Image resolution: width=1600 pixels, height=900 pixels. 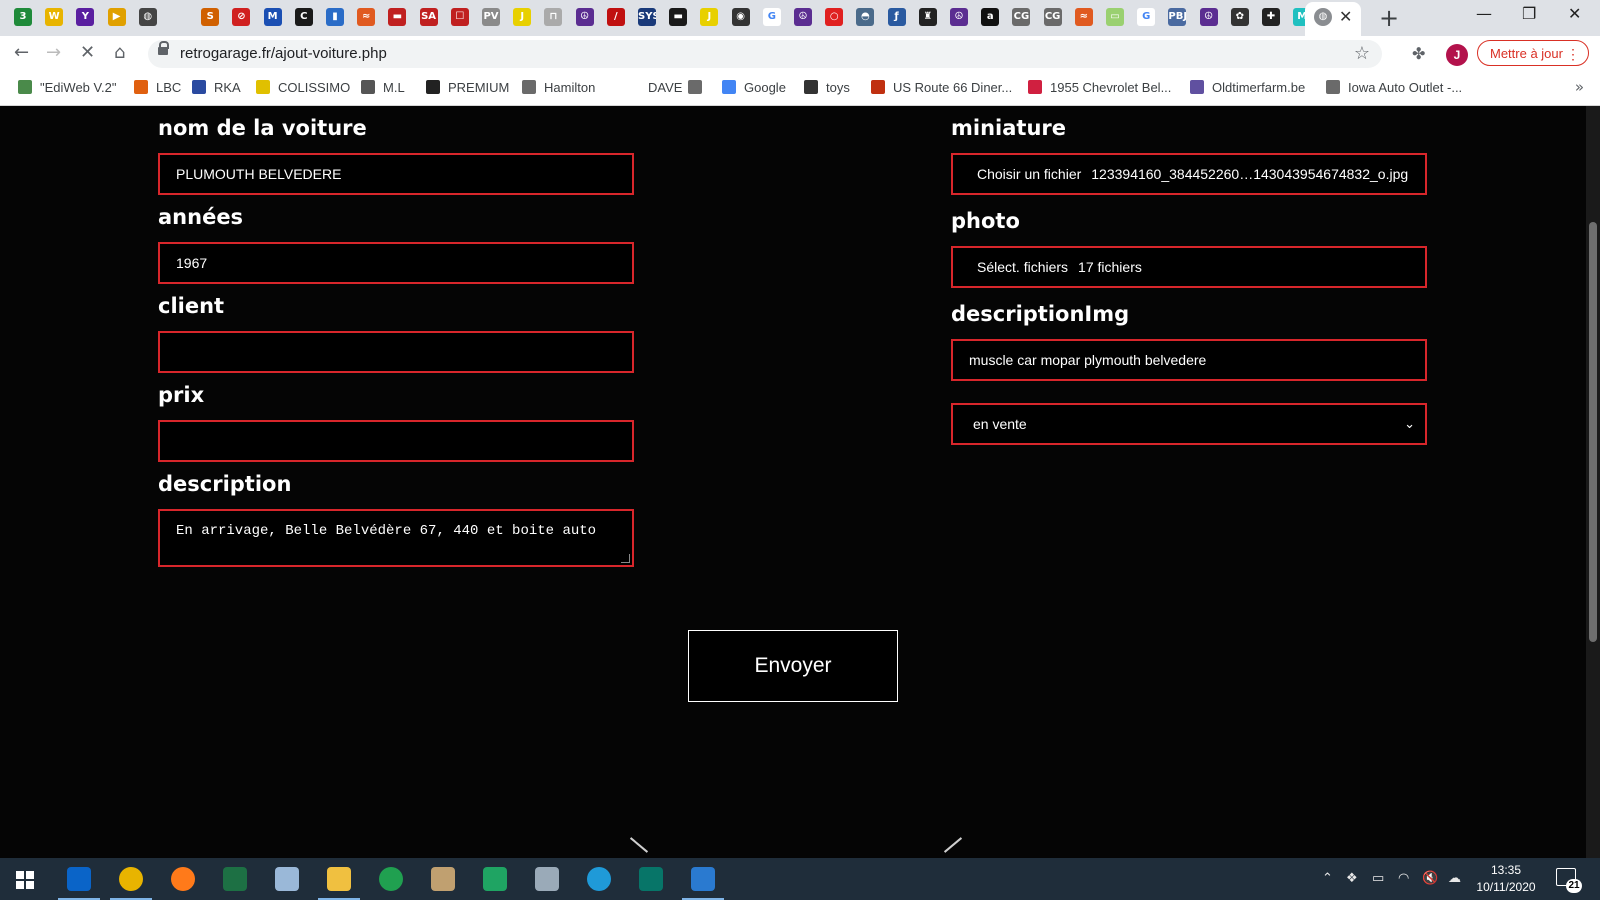 I want to click on close-icon: ✕, so click(x=1345, y=16).